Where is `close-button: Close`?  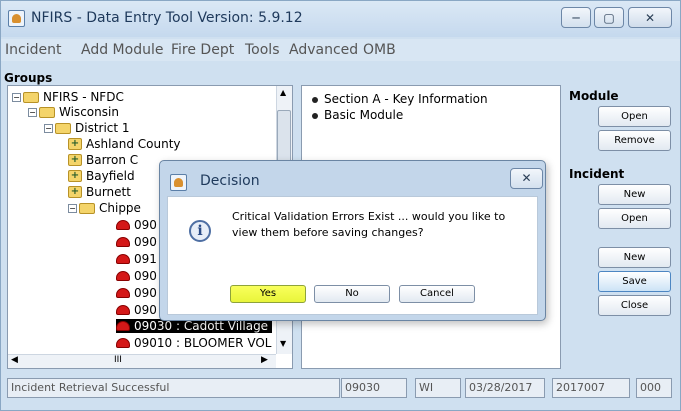
close-button: Close is located at coordinates (634, 305).